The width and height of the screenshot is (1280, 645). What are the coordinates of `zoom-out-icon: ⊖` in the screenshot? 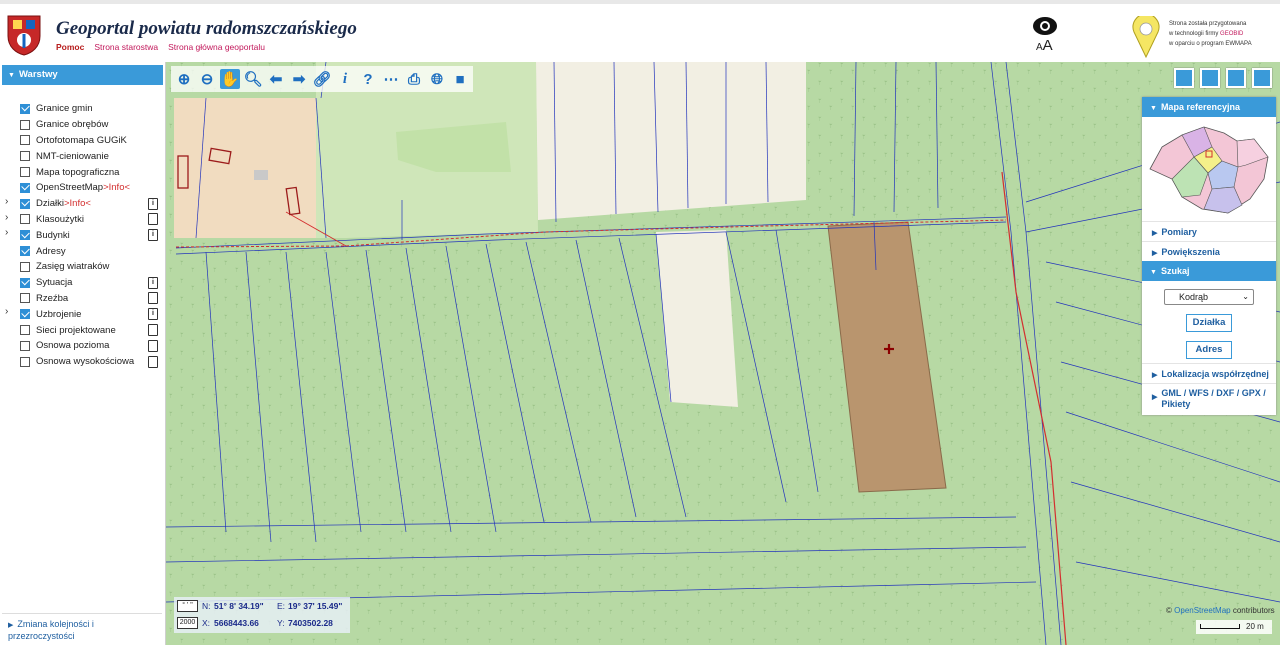 It's located at (207, 79).